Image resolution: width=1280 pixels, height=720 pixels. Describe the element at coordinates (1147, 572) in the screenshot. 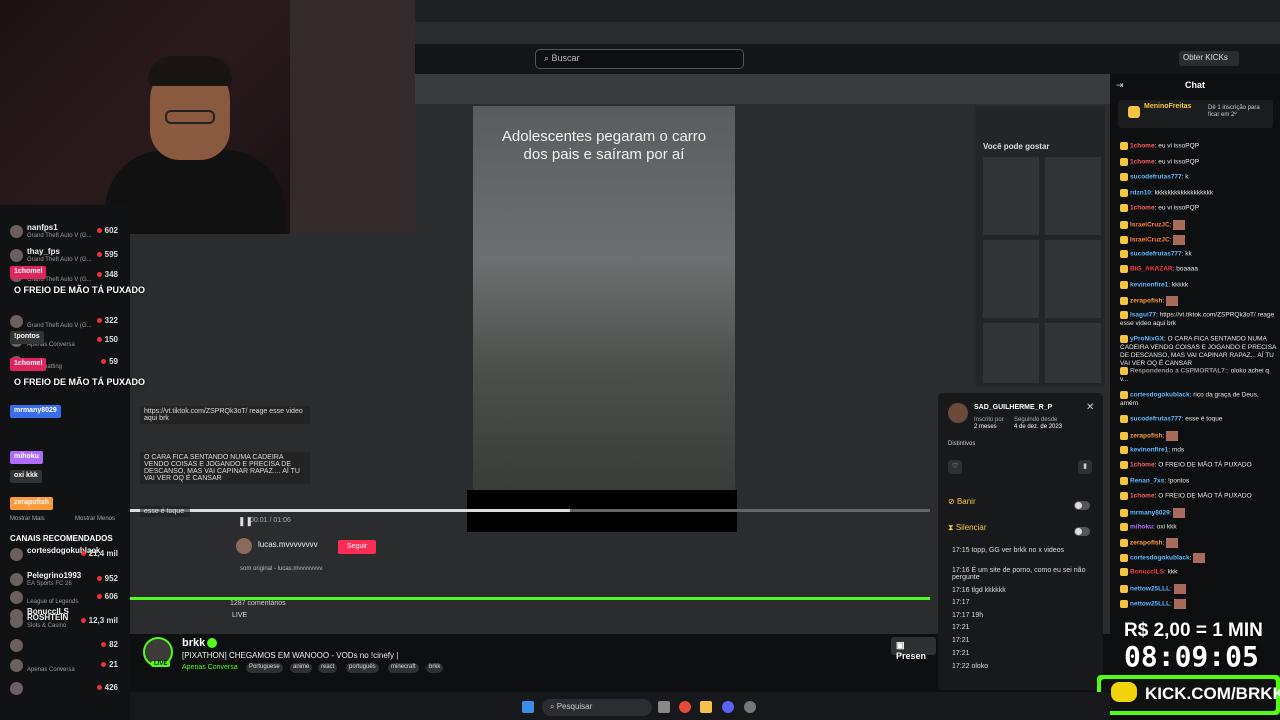

I see `chat-username: BonuccILS` at that location.